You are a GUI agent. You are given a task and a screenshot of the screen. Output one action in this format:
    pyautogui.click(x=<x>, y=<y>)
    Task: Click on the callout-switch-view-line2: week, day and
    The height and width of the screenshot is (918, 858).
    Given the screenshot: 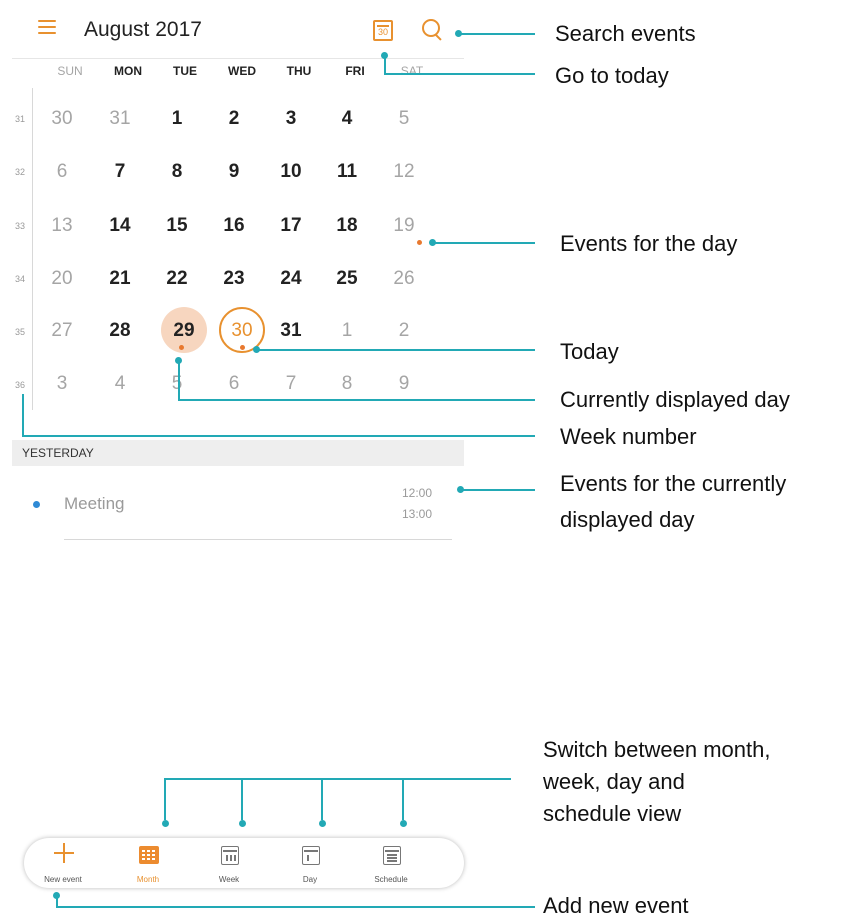 What is the action you would take?
    pyautogui.click(x=614, y=781)
    